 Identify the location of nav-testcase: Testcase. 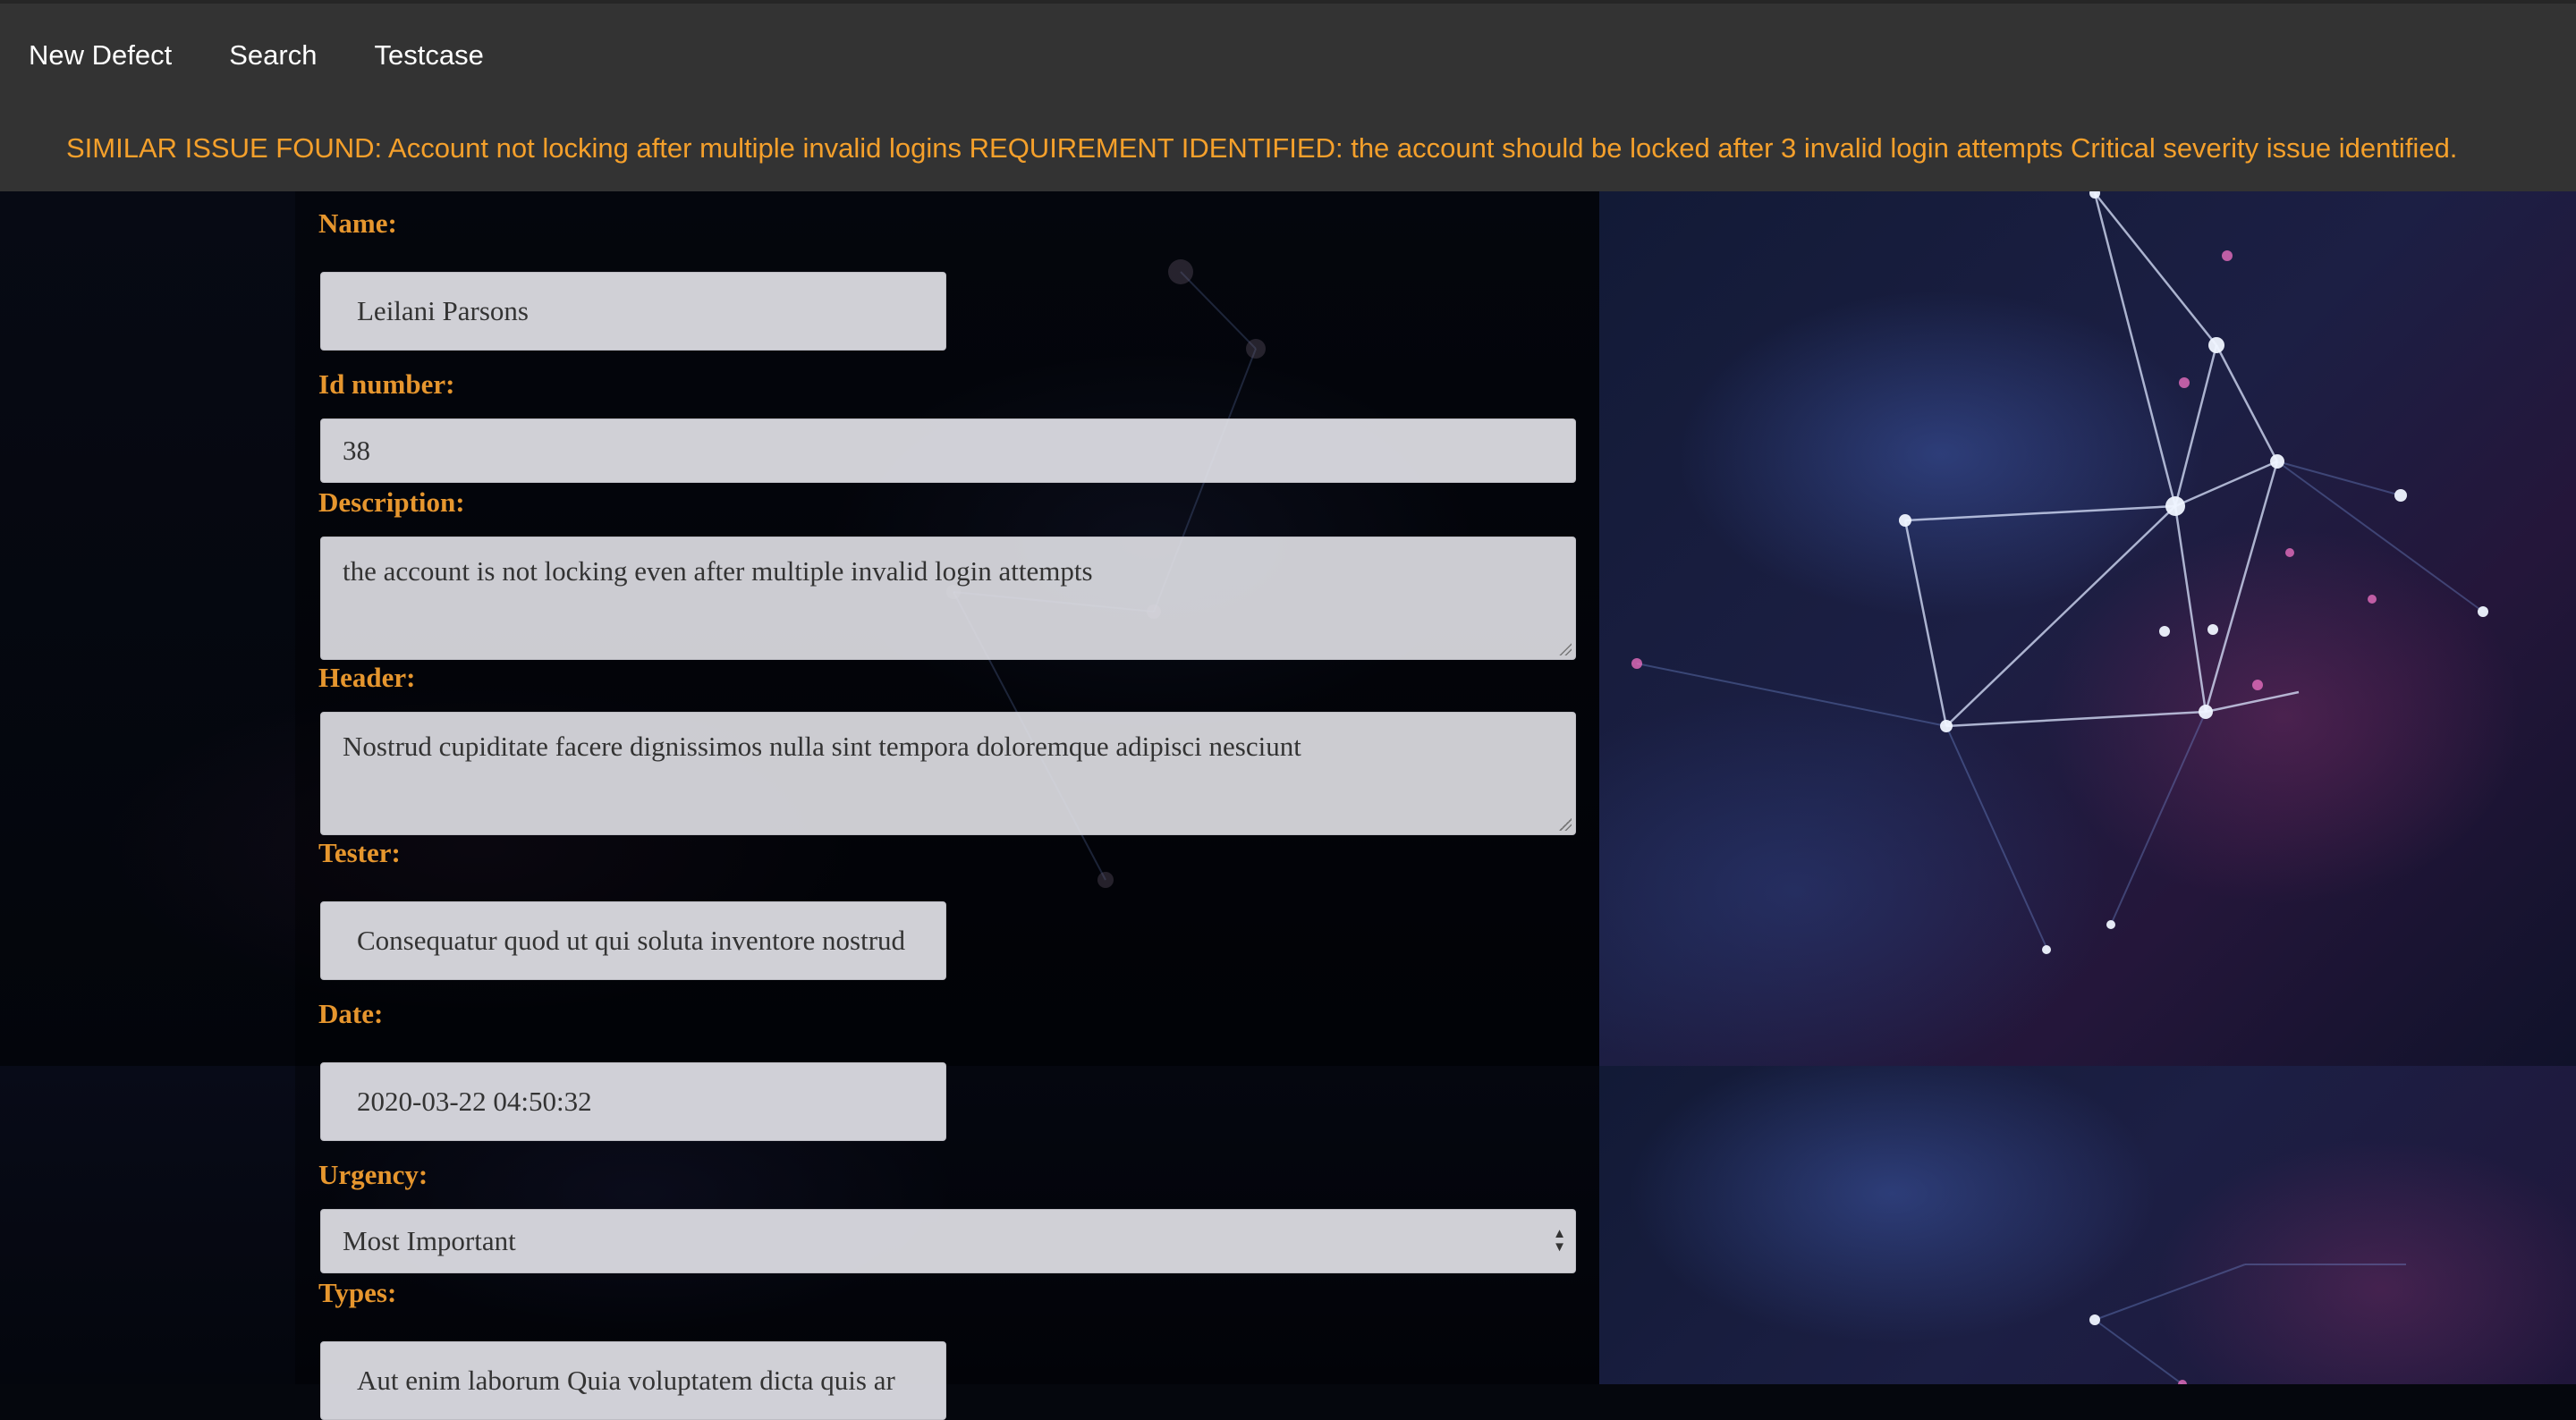
(428, 56).